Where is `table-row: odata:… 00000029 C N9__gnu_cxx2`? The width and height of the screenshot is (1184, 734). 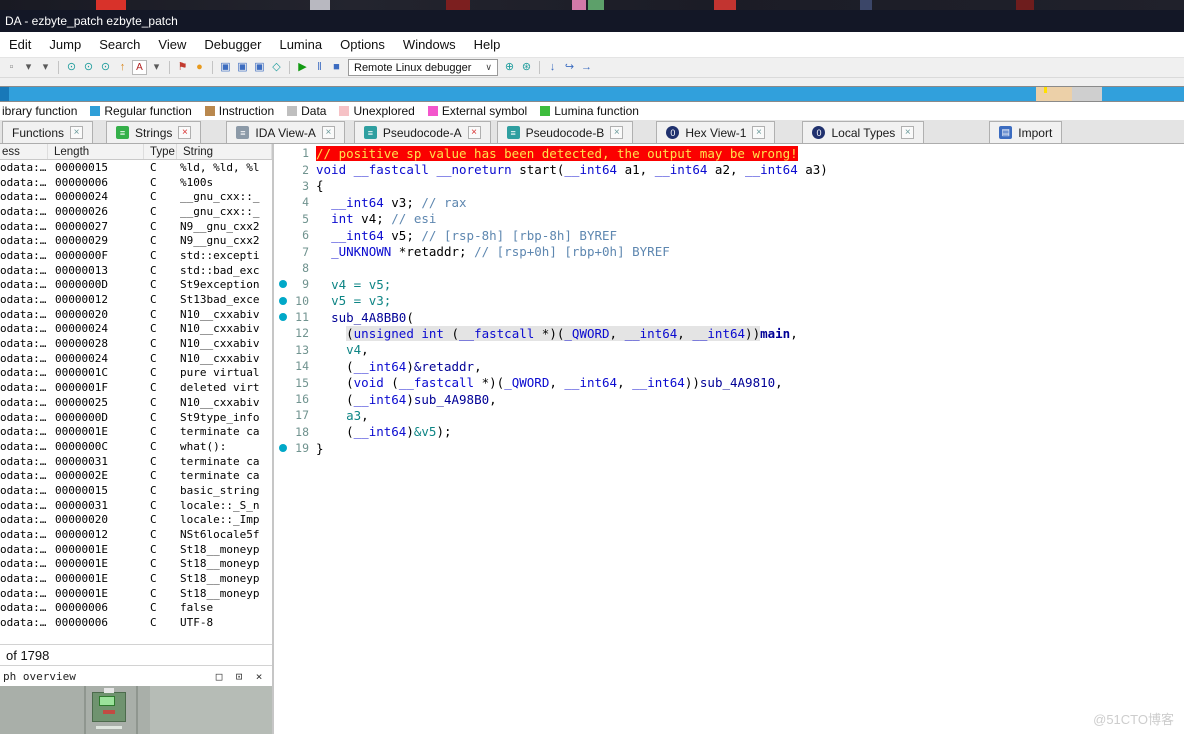 table-row: odata:… 00000029 C N9__gnu_cxx2 is located at coordinates (136, 240).